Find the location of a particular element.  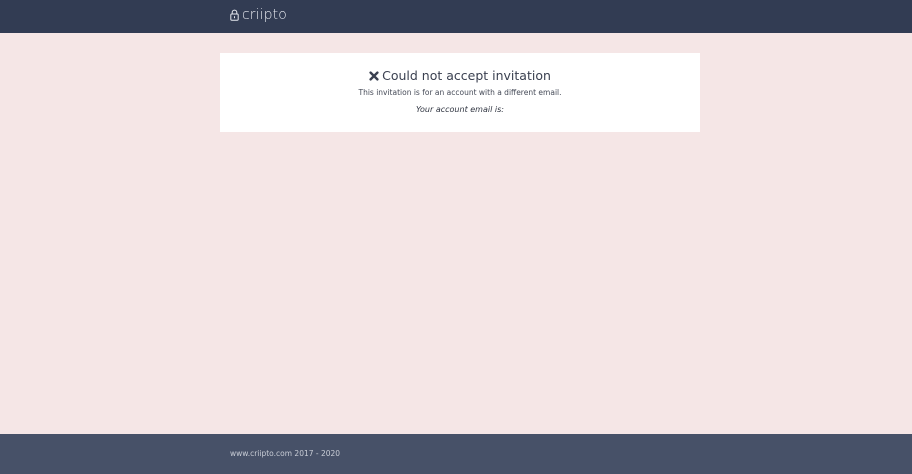

error-title: Could not accept invitation is located at coordinates (466, 75).